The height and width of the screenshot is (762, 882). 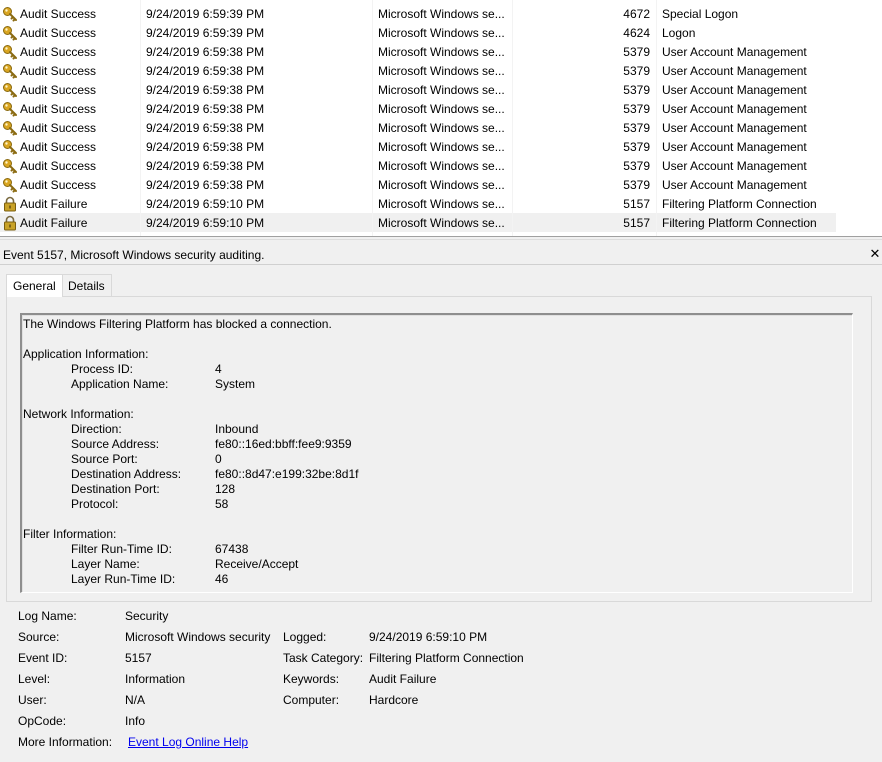 I want to click on direction-label: Direction:, so click(x=96, y=429).